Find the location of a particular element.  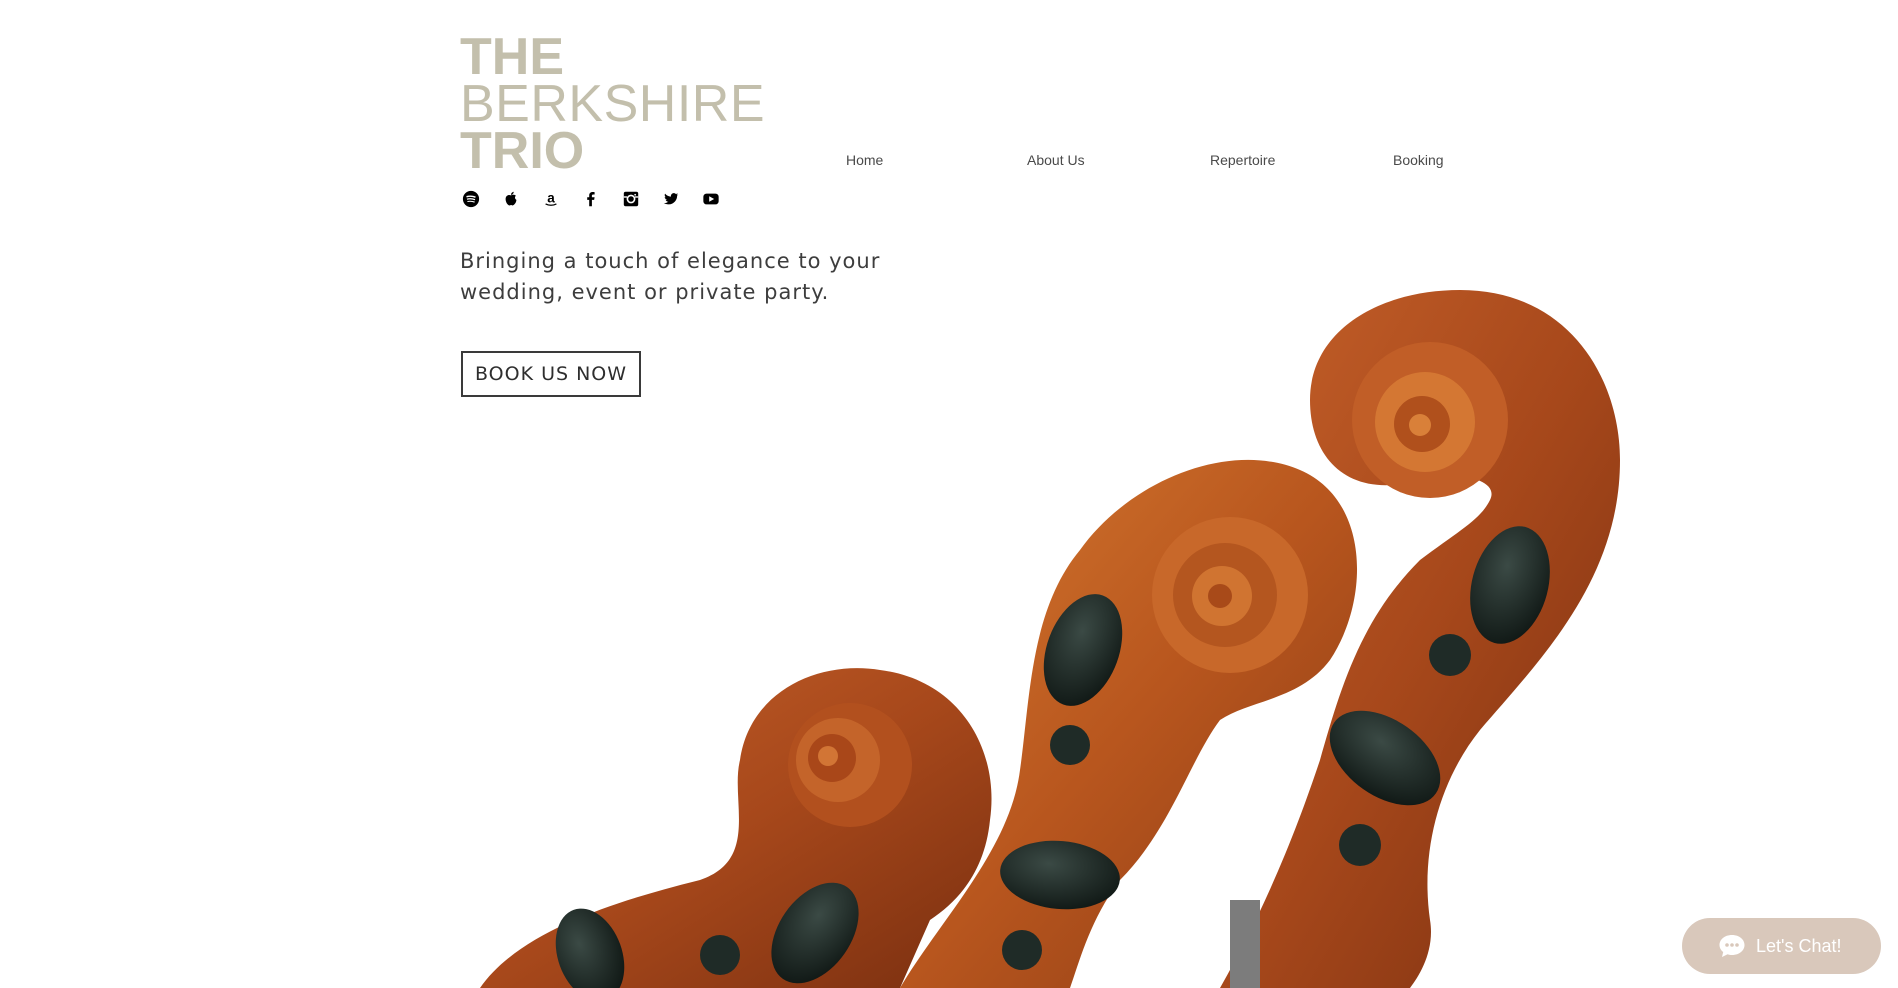

book-us-now-button: BOOK US NOW is located at coordinates (551, 374).